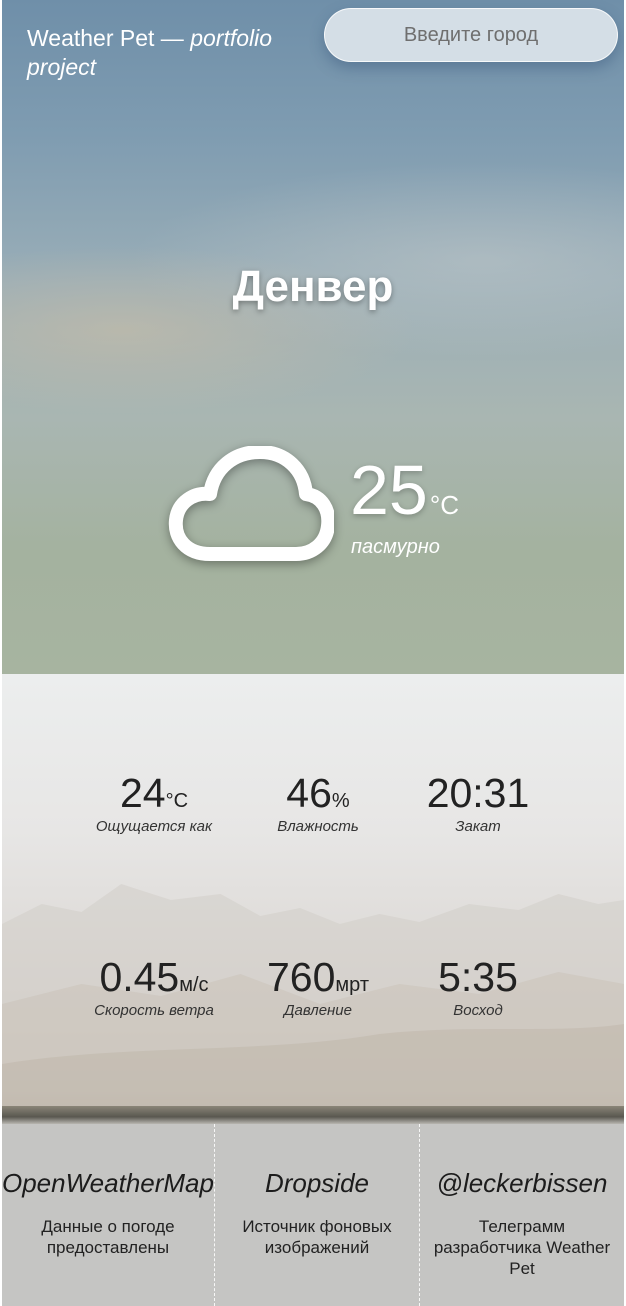 This screenshot has width=626, height=1306. What do you see at coordinates (522, 1247) in the screenshot?
I see `footer-description: Телеграмм разработчика Weather Pet` at bounding box center [522, 1247].